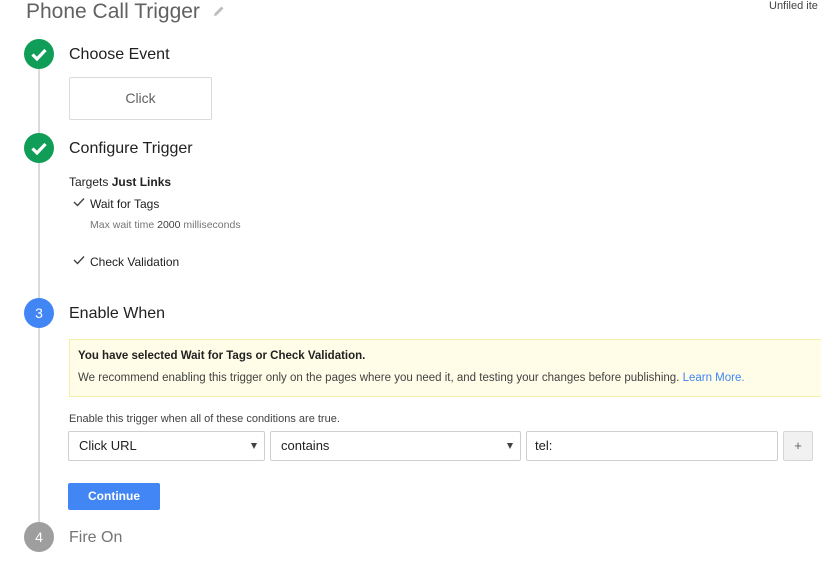 The width and height of the screenshot is (821, 574). What do you see at coordinates (89, 182) in the screenshot?
I see `targets-prefix: Targets` at bounding box center [89, 182].